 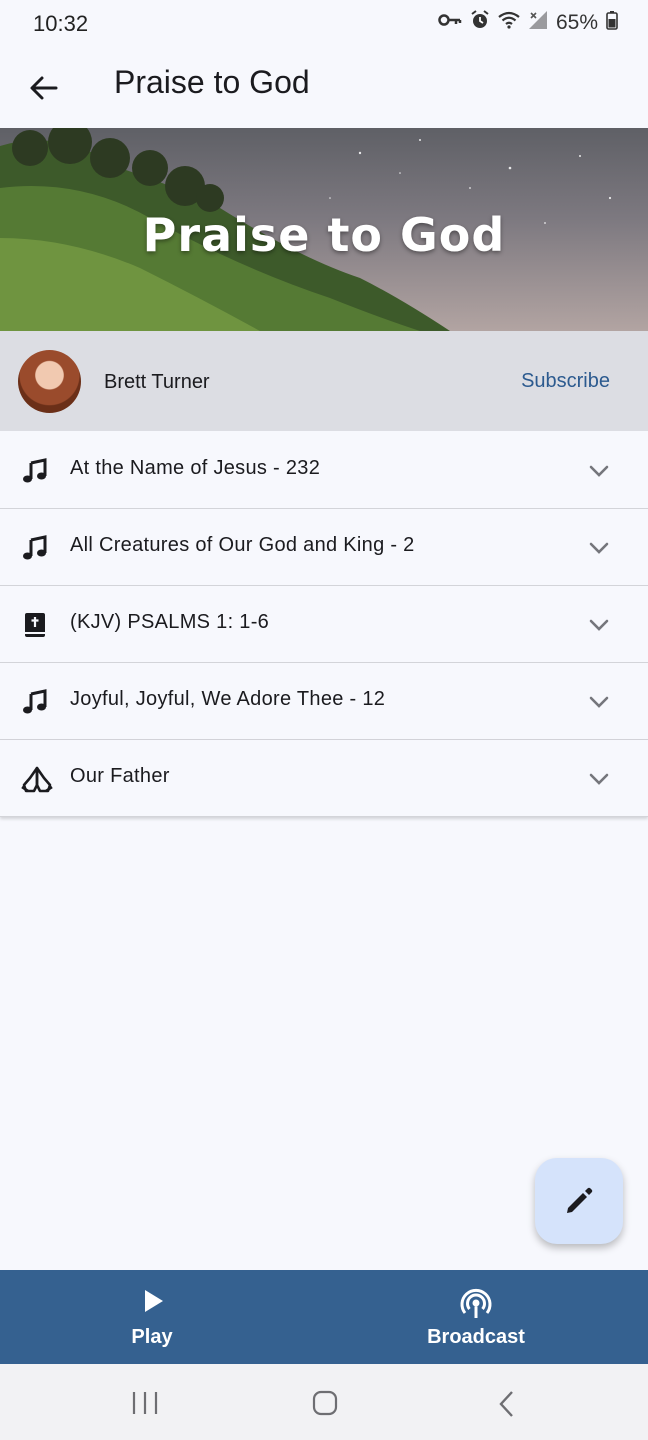 What do you see at coordinates (157, 382) in the screenshot?
I see `author-name: Brett Turner` at bounding box center [157, 382].